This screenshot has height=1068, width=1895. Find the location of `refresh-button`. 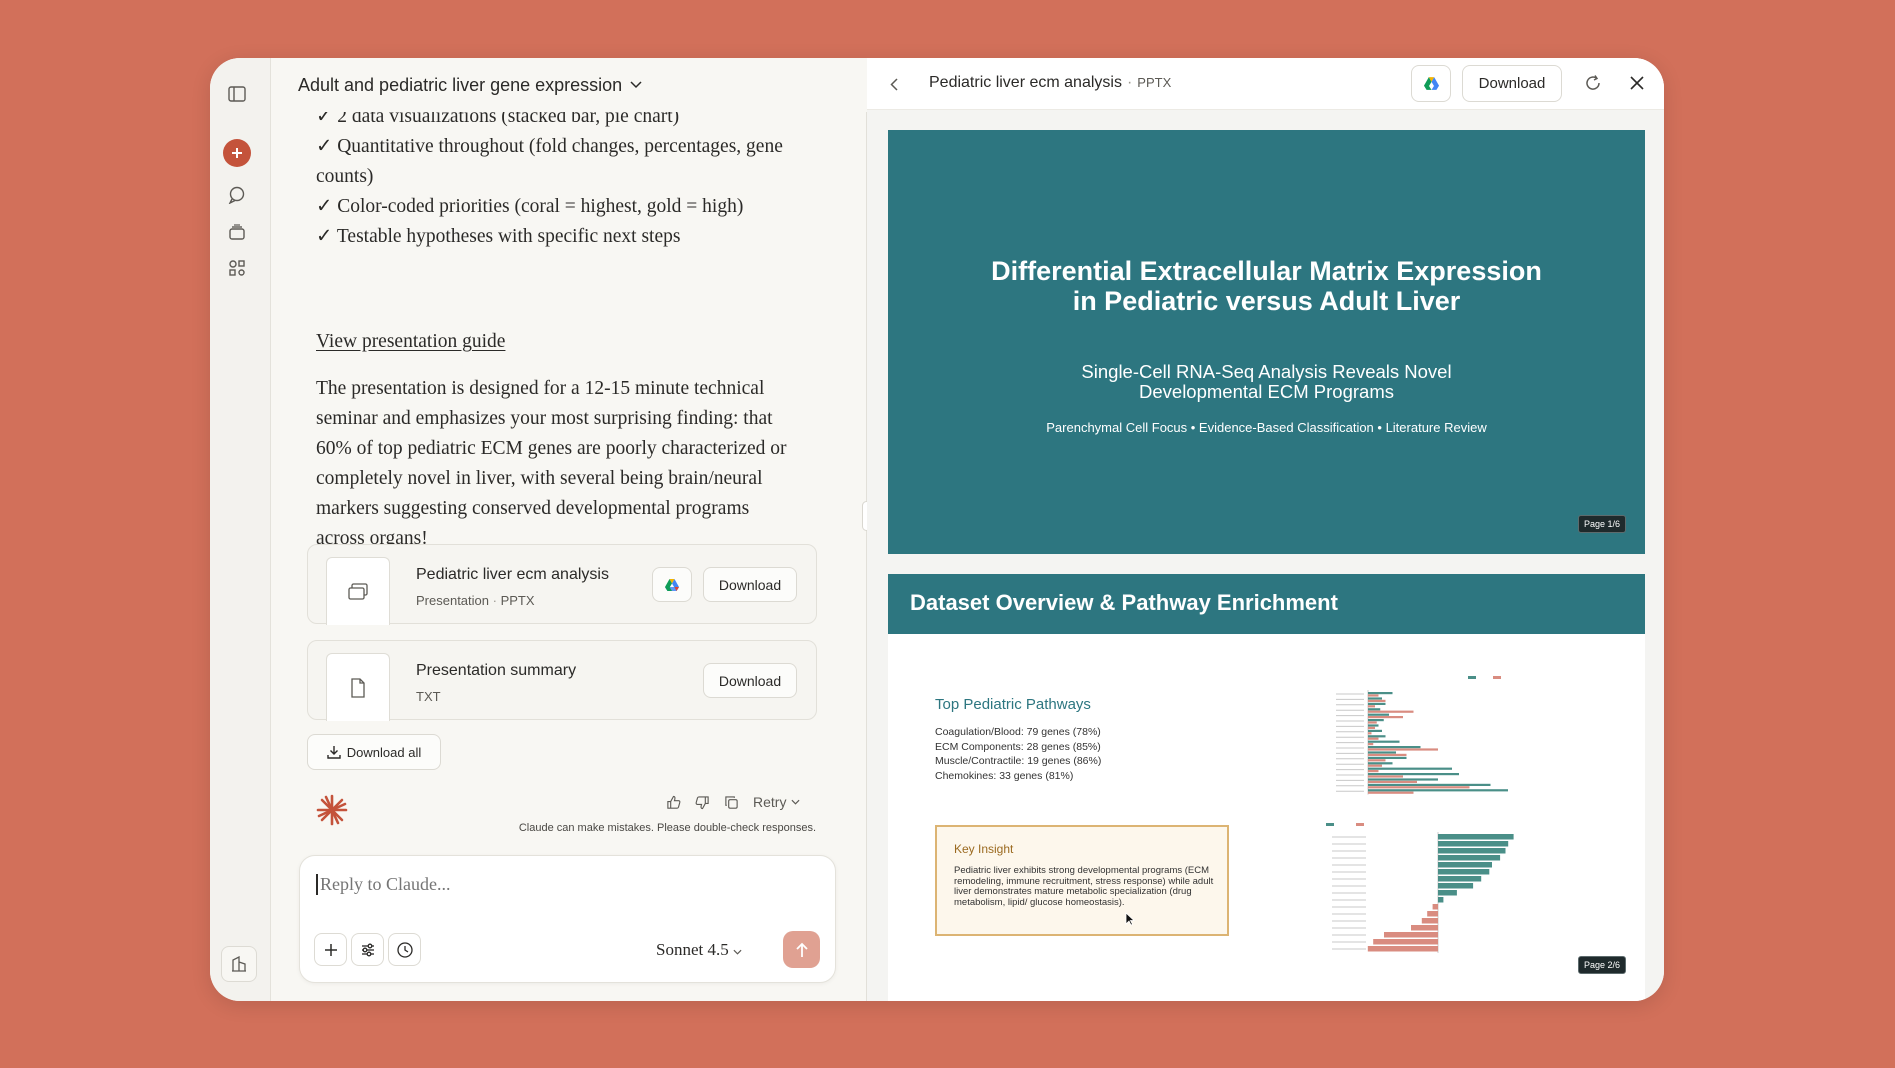

refresh-button is located at coordinates (1593, 83).